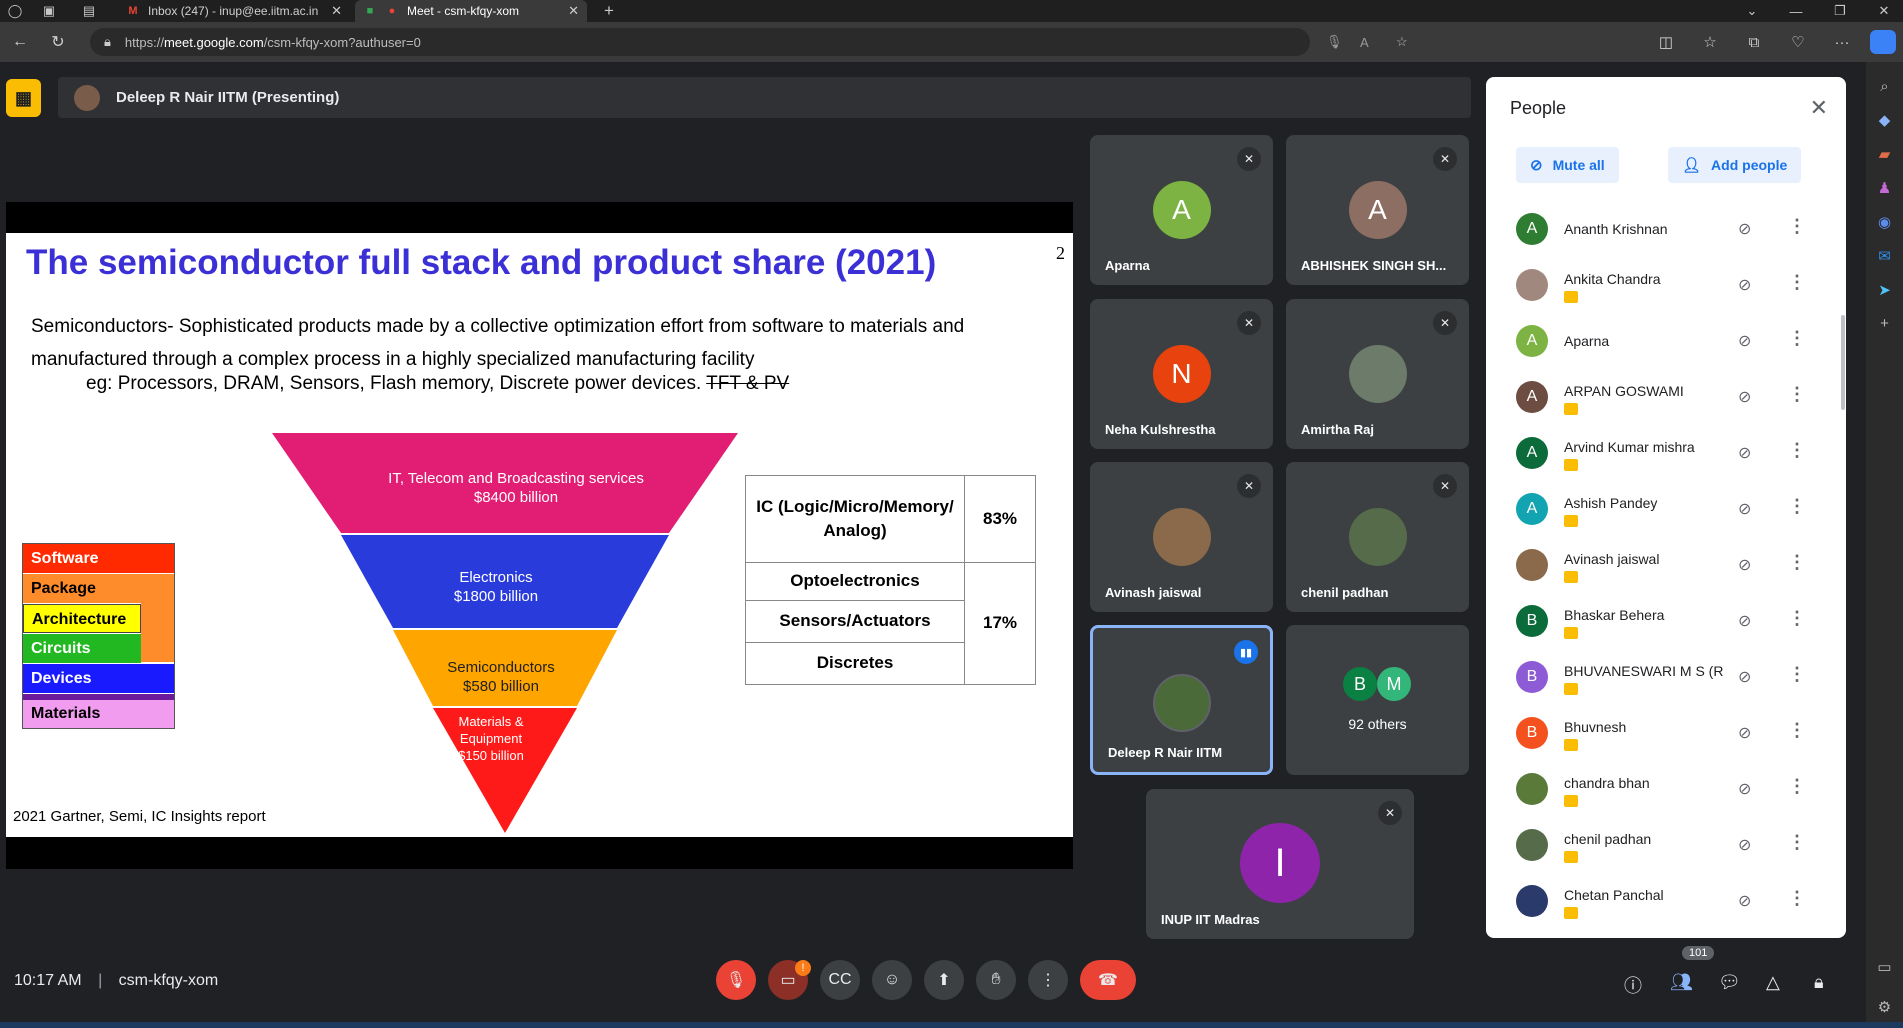 The image size is (1903, 1028). What do you see at coordinates (1660, 453) in the screenshot?
I see `person-row: A Arvind Kumar mishra ⊘ ⋮` at bounding box center [1660, 453].